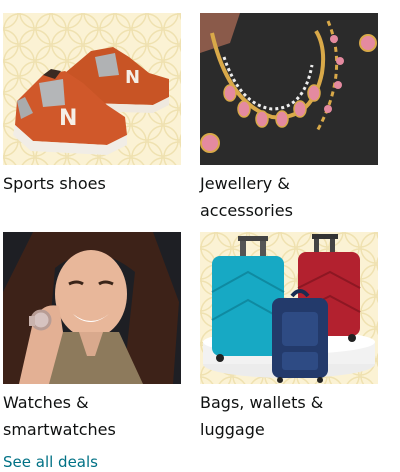  What do you see at coordinates (54, 183) in the screenshot?
I see `category-label: Sports shoes` at bounding box center [54, 183].